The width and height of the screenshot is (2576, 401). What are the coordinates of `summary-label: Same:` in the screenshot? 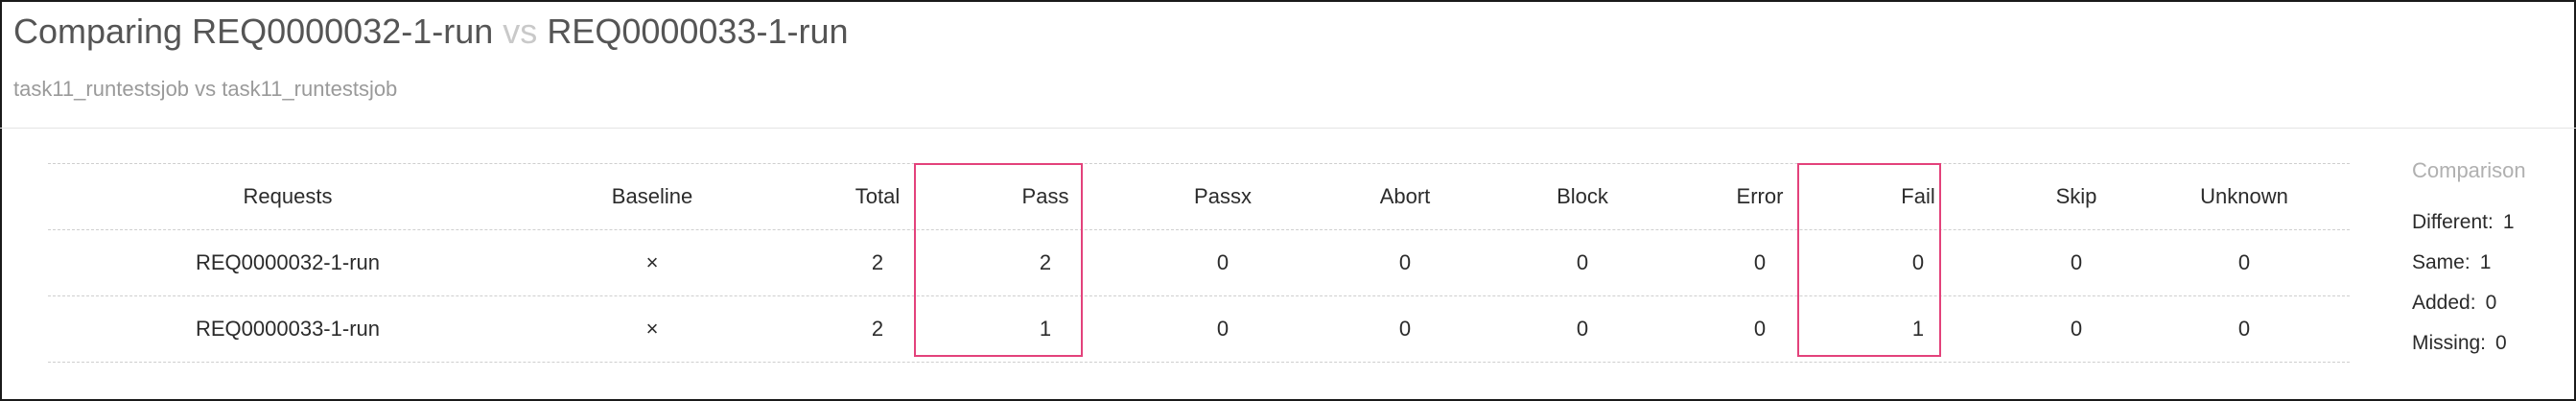 It's located at (2441, 262).